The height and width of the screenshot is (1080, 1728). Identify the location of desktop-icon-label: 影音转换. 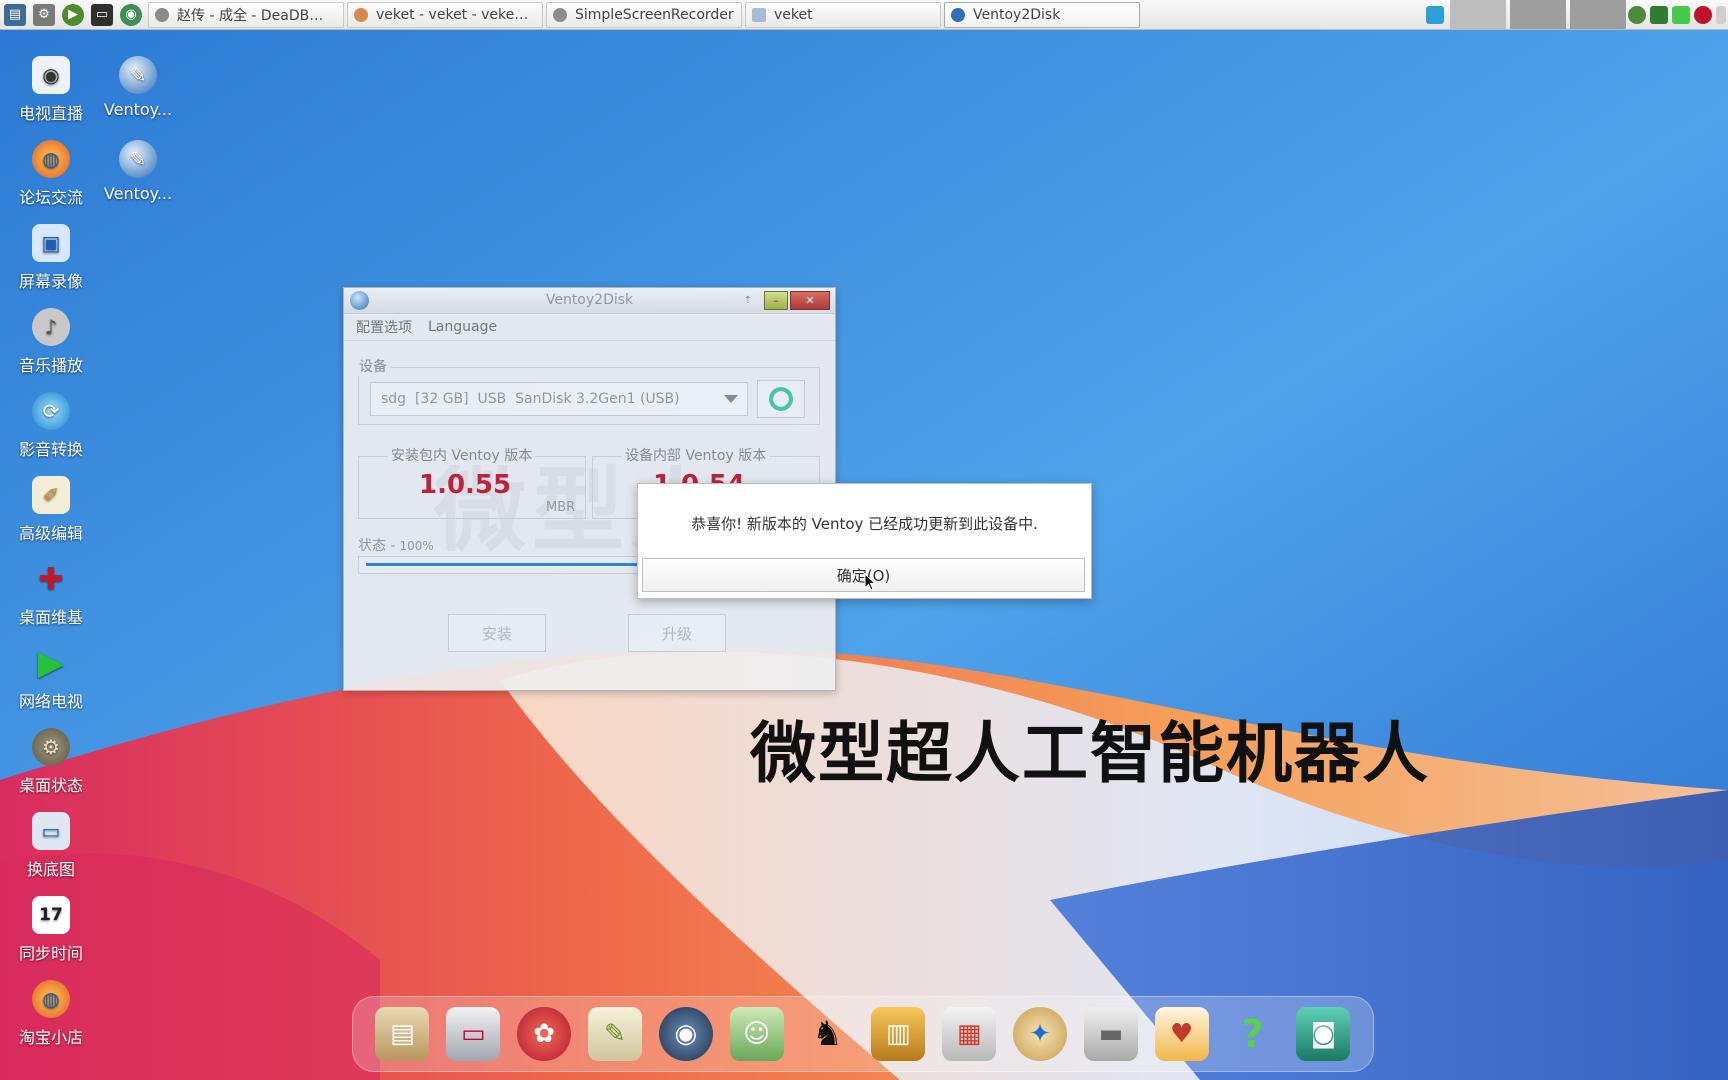
(50, 449).